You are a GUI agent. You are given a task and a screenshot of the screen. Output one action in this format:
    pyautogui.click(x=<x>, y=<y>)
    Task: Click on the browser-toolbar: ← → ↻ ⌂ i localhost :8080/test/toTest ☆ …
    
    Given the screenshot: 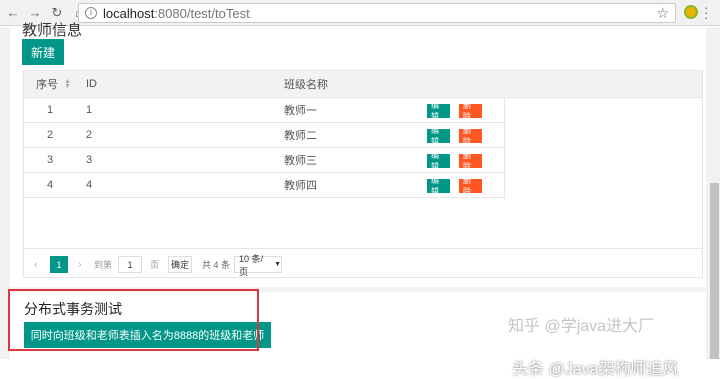 What is the action you would take?
    pyautogui.click(x=360, y=13)
    